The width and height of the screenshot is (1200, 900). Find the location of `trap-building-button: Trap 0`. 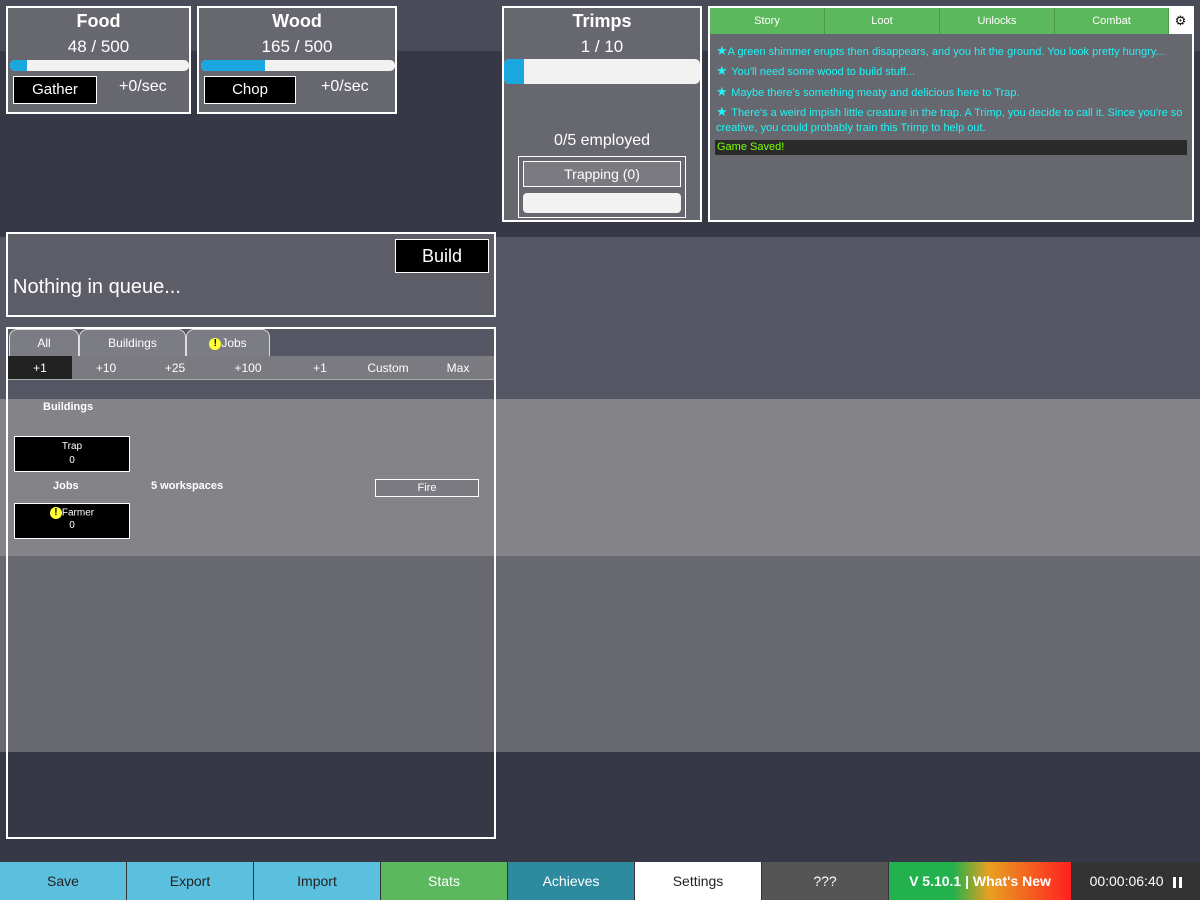

trap-building-button: Trap 0 is located at coordinates (72, 454).